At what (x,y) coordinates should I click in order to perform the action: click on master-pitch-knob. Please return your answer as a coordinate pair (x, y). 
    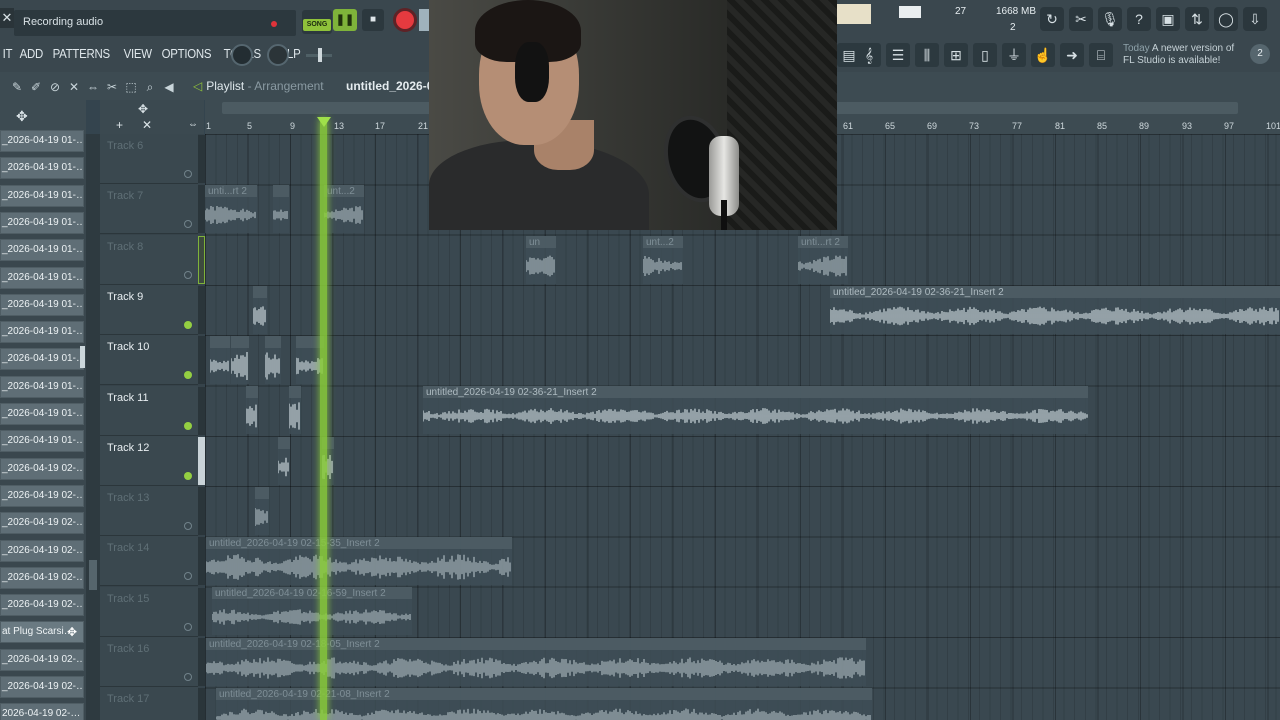
    Looking at the image, I should click on (278, 55).